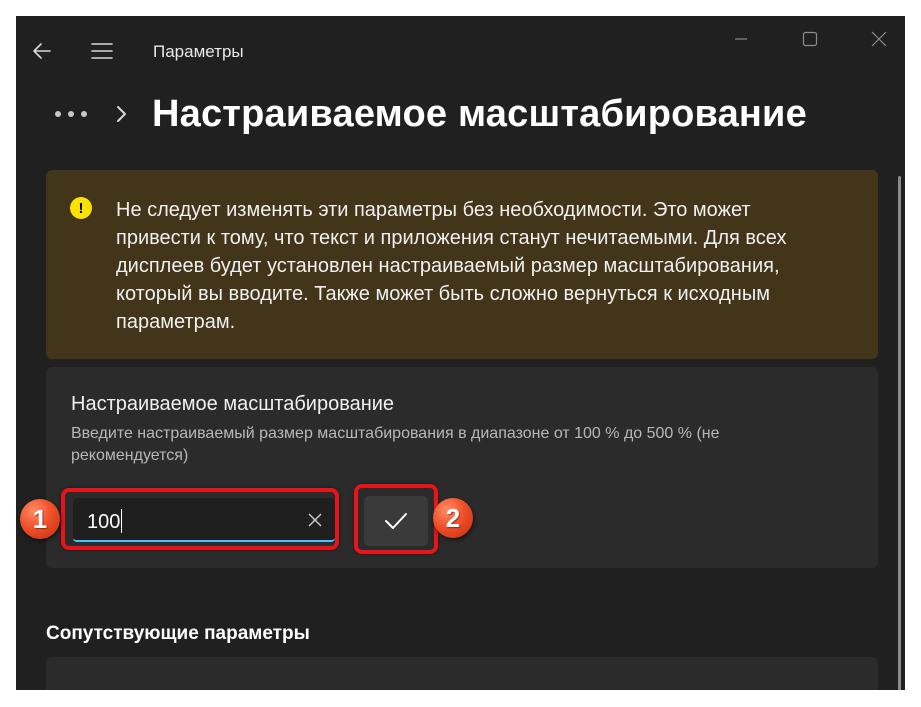 The image size is (921, 707). I want to click on more-dots-icon, so click(71, 114).